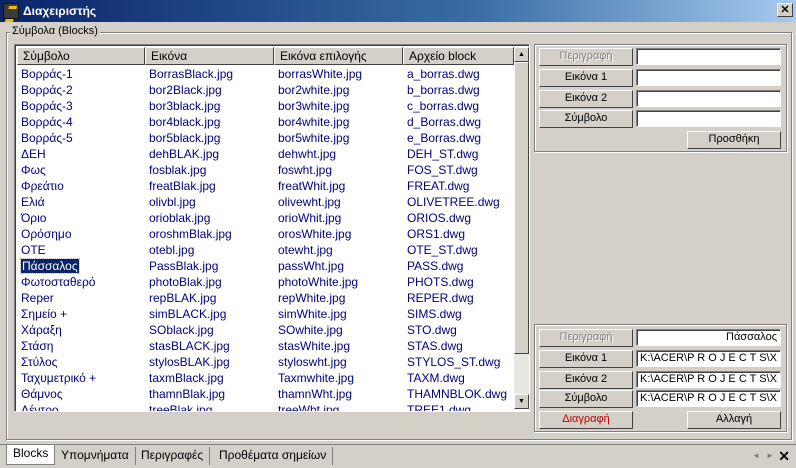 This screenshot has width=796, height=468. What do you see at coordinates (338, 56) in the screenshot?
I see `column-header-selection-image: Εικόνα επιλογής` at bounding box center [338, 56].